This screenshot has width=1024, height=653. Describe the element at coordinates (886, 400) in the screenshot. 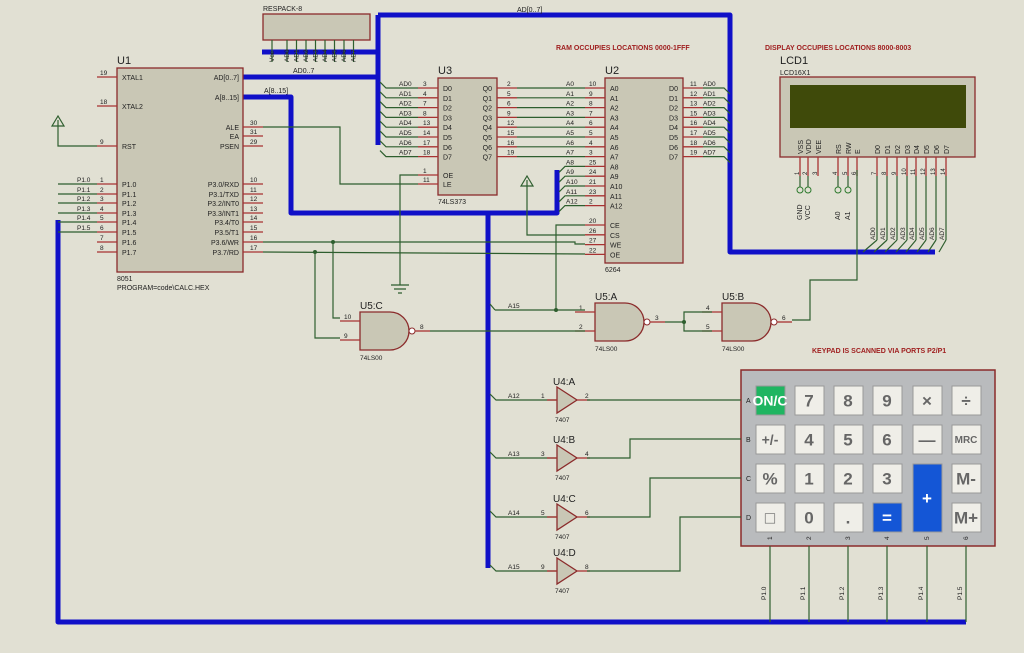

I see `keypad-key-label: 9` at that location.